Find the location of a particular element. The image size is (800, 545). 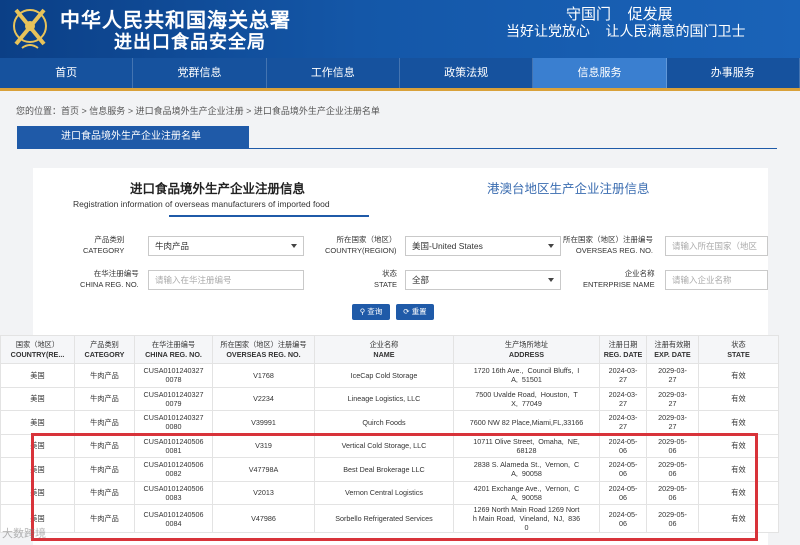

cell-name: Quirch Foods is located at coordinates (384, 422).